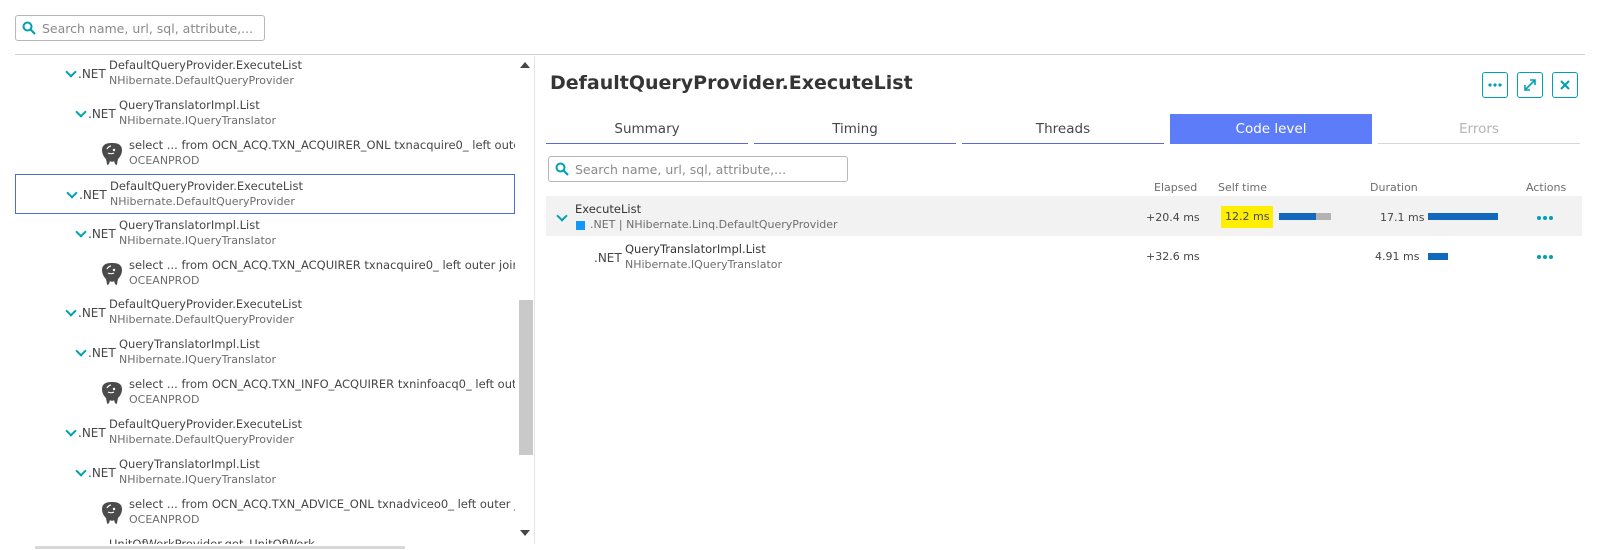 This screenshot has height=550, width=1600. I want to click on column-header-elapsed: Elapsed, so click(1176, 187).